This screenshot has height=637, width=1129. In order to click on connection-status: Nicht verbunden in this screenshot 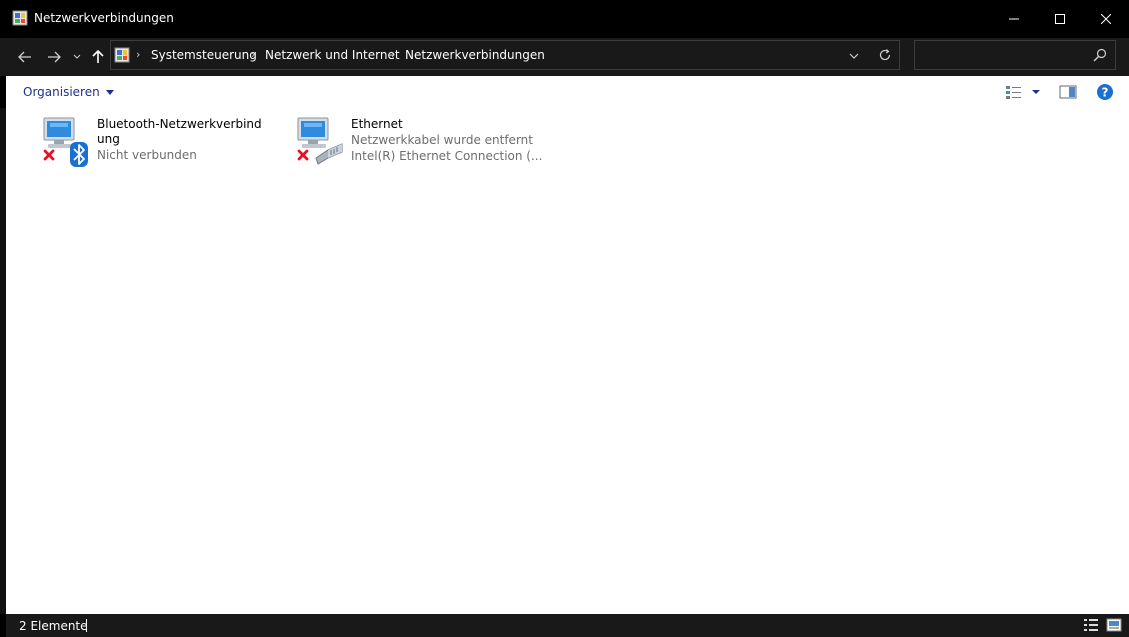, I will do `click(147, 155)`.